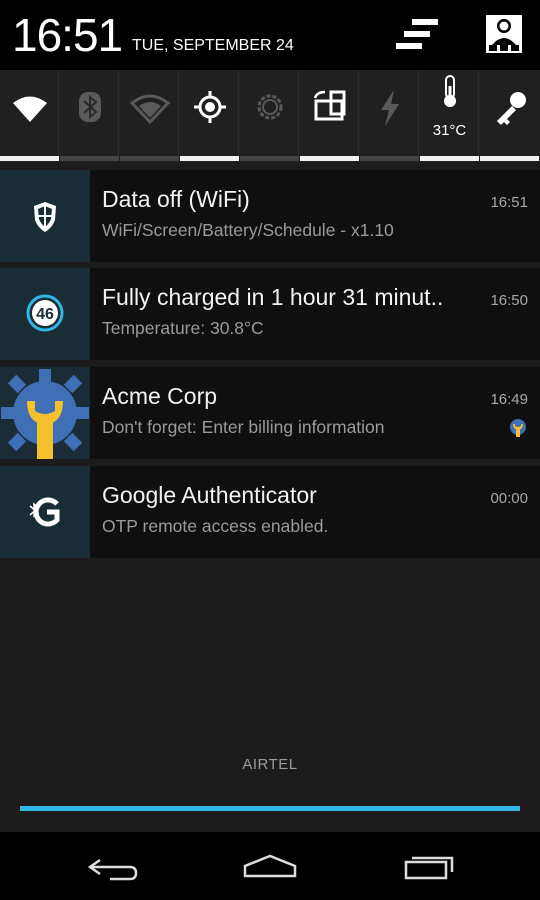  I want to click on gps-icon, so click(210, 107).